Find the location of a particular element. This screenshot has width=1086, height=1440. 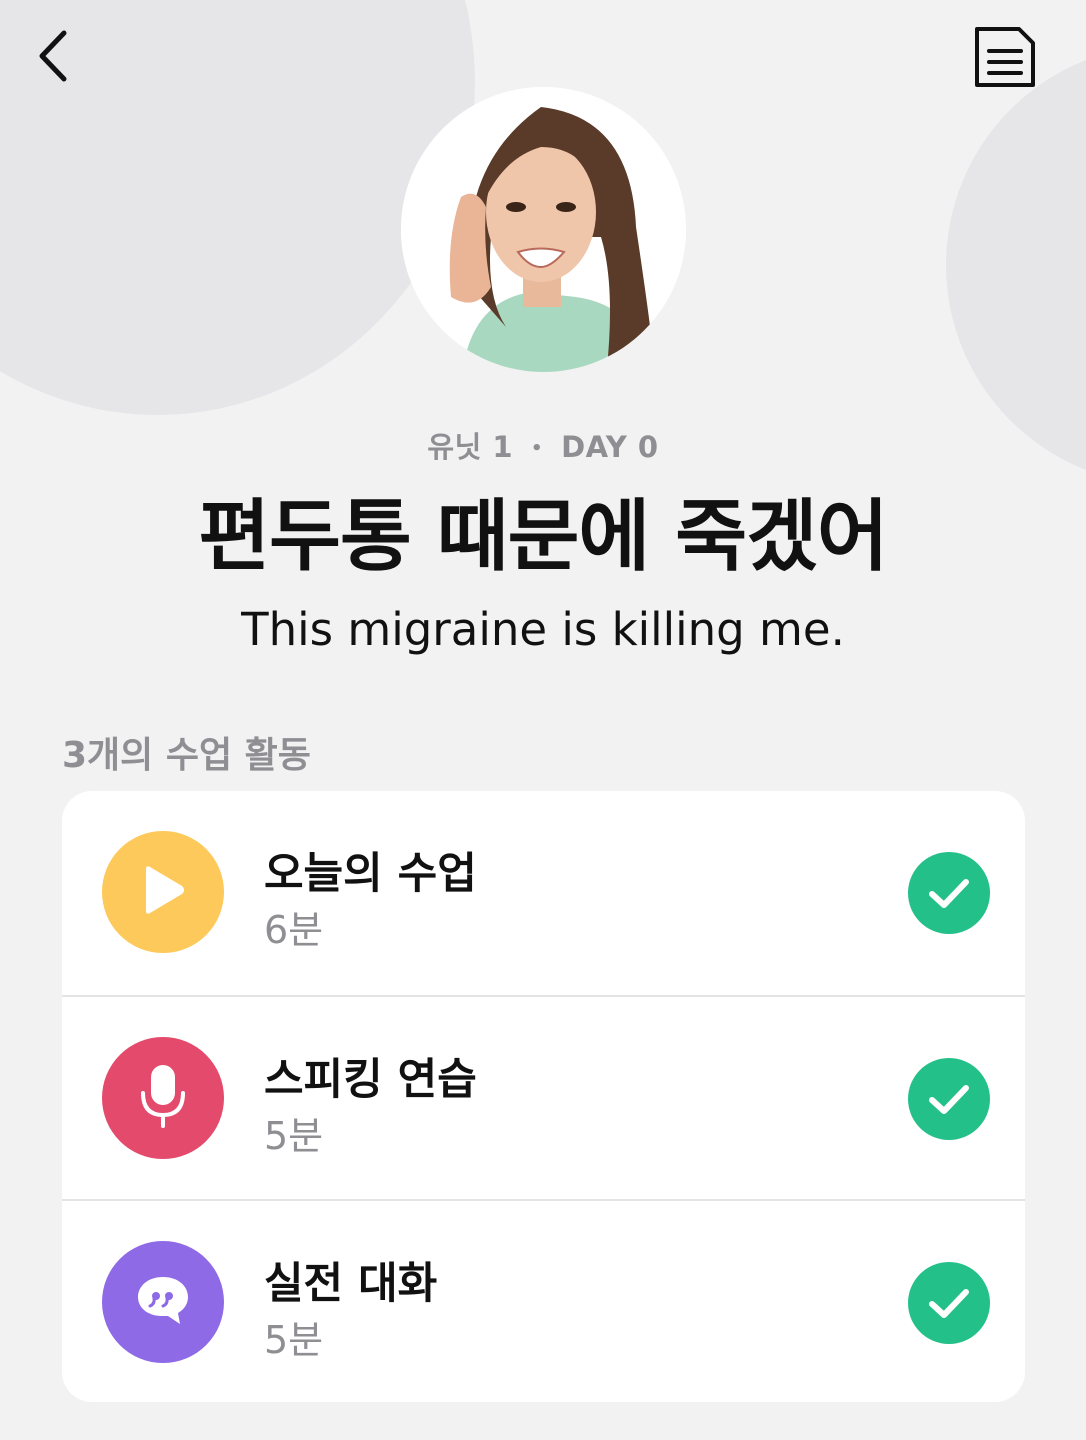

background-circle-right is located at coordinates (1016, 265).